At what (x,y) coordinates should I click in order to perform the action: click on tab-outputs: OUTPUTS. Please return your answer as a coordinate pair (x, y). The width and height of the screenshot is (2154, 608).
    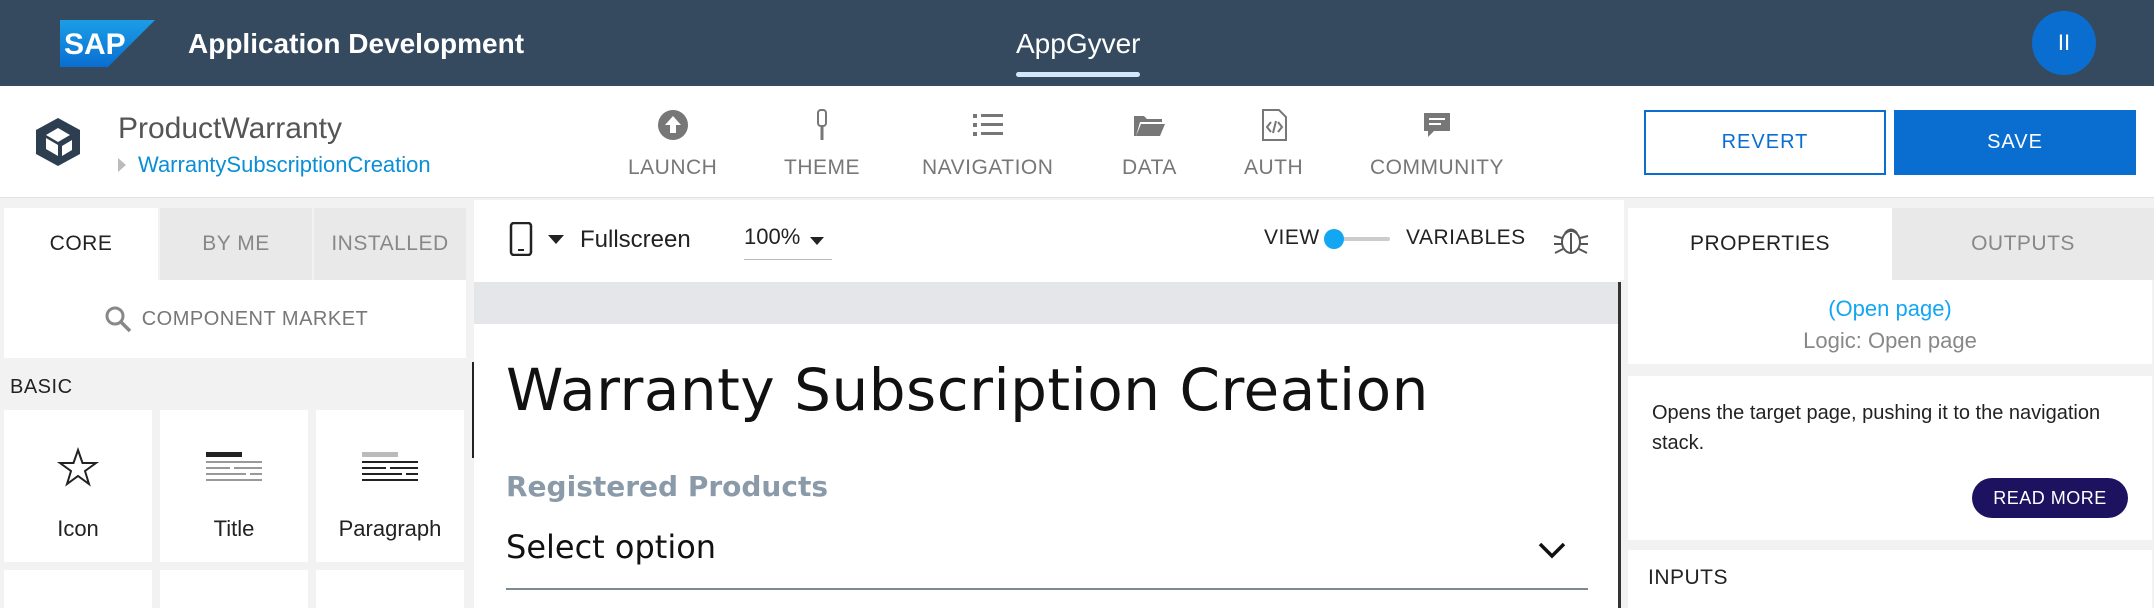
    Looking at the image, I should click on (2023, 244).